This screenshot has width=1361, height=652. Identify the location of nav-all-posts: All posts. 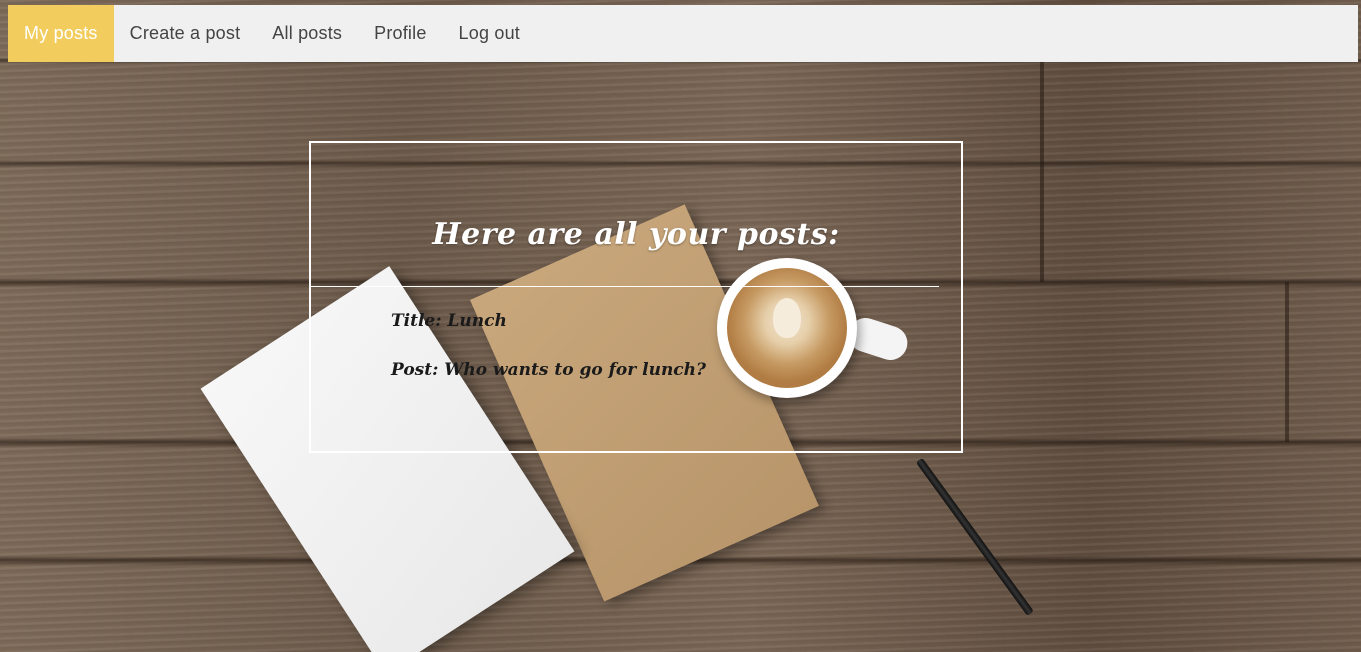
(307, 33).